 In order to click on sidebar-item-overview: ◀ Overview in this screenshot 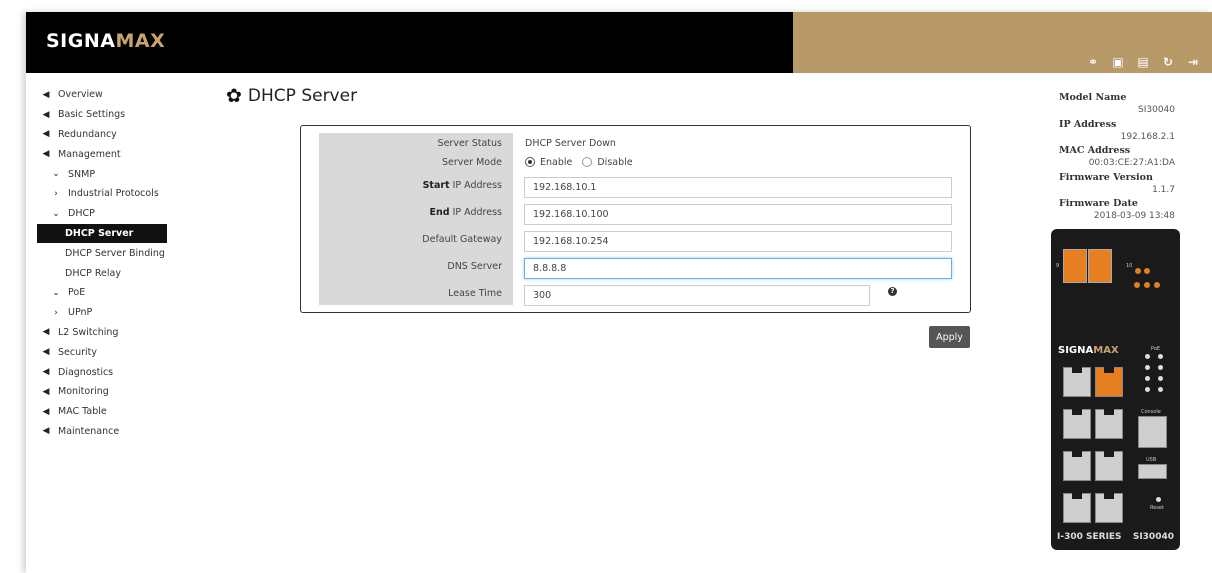, I will do `click(102, 95)`.